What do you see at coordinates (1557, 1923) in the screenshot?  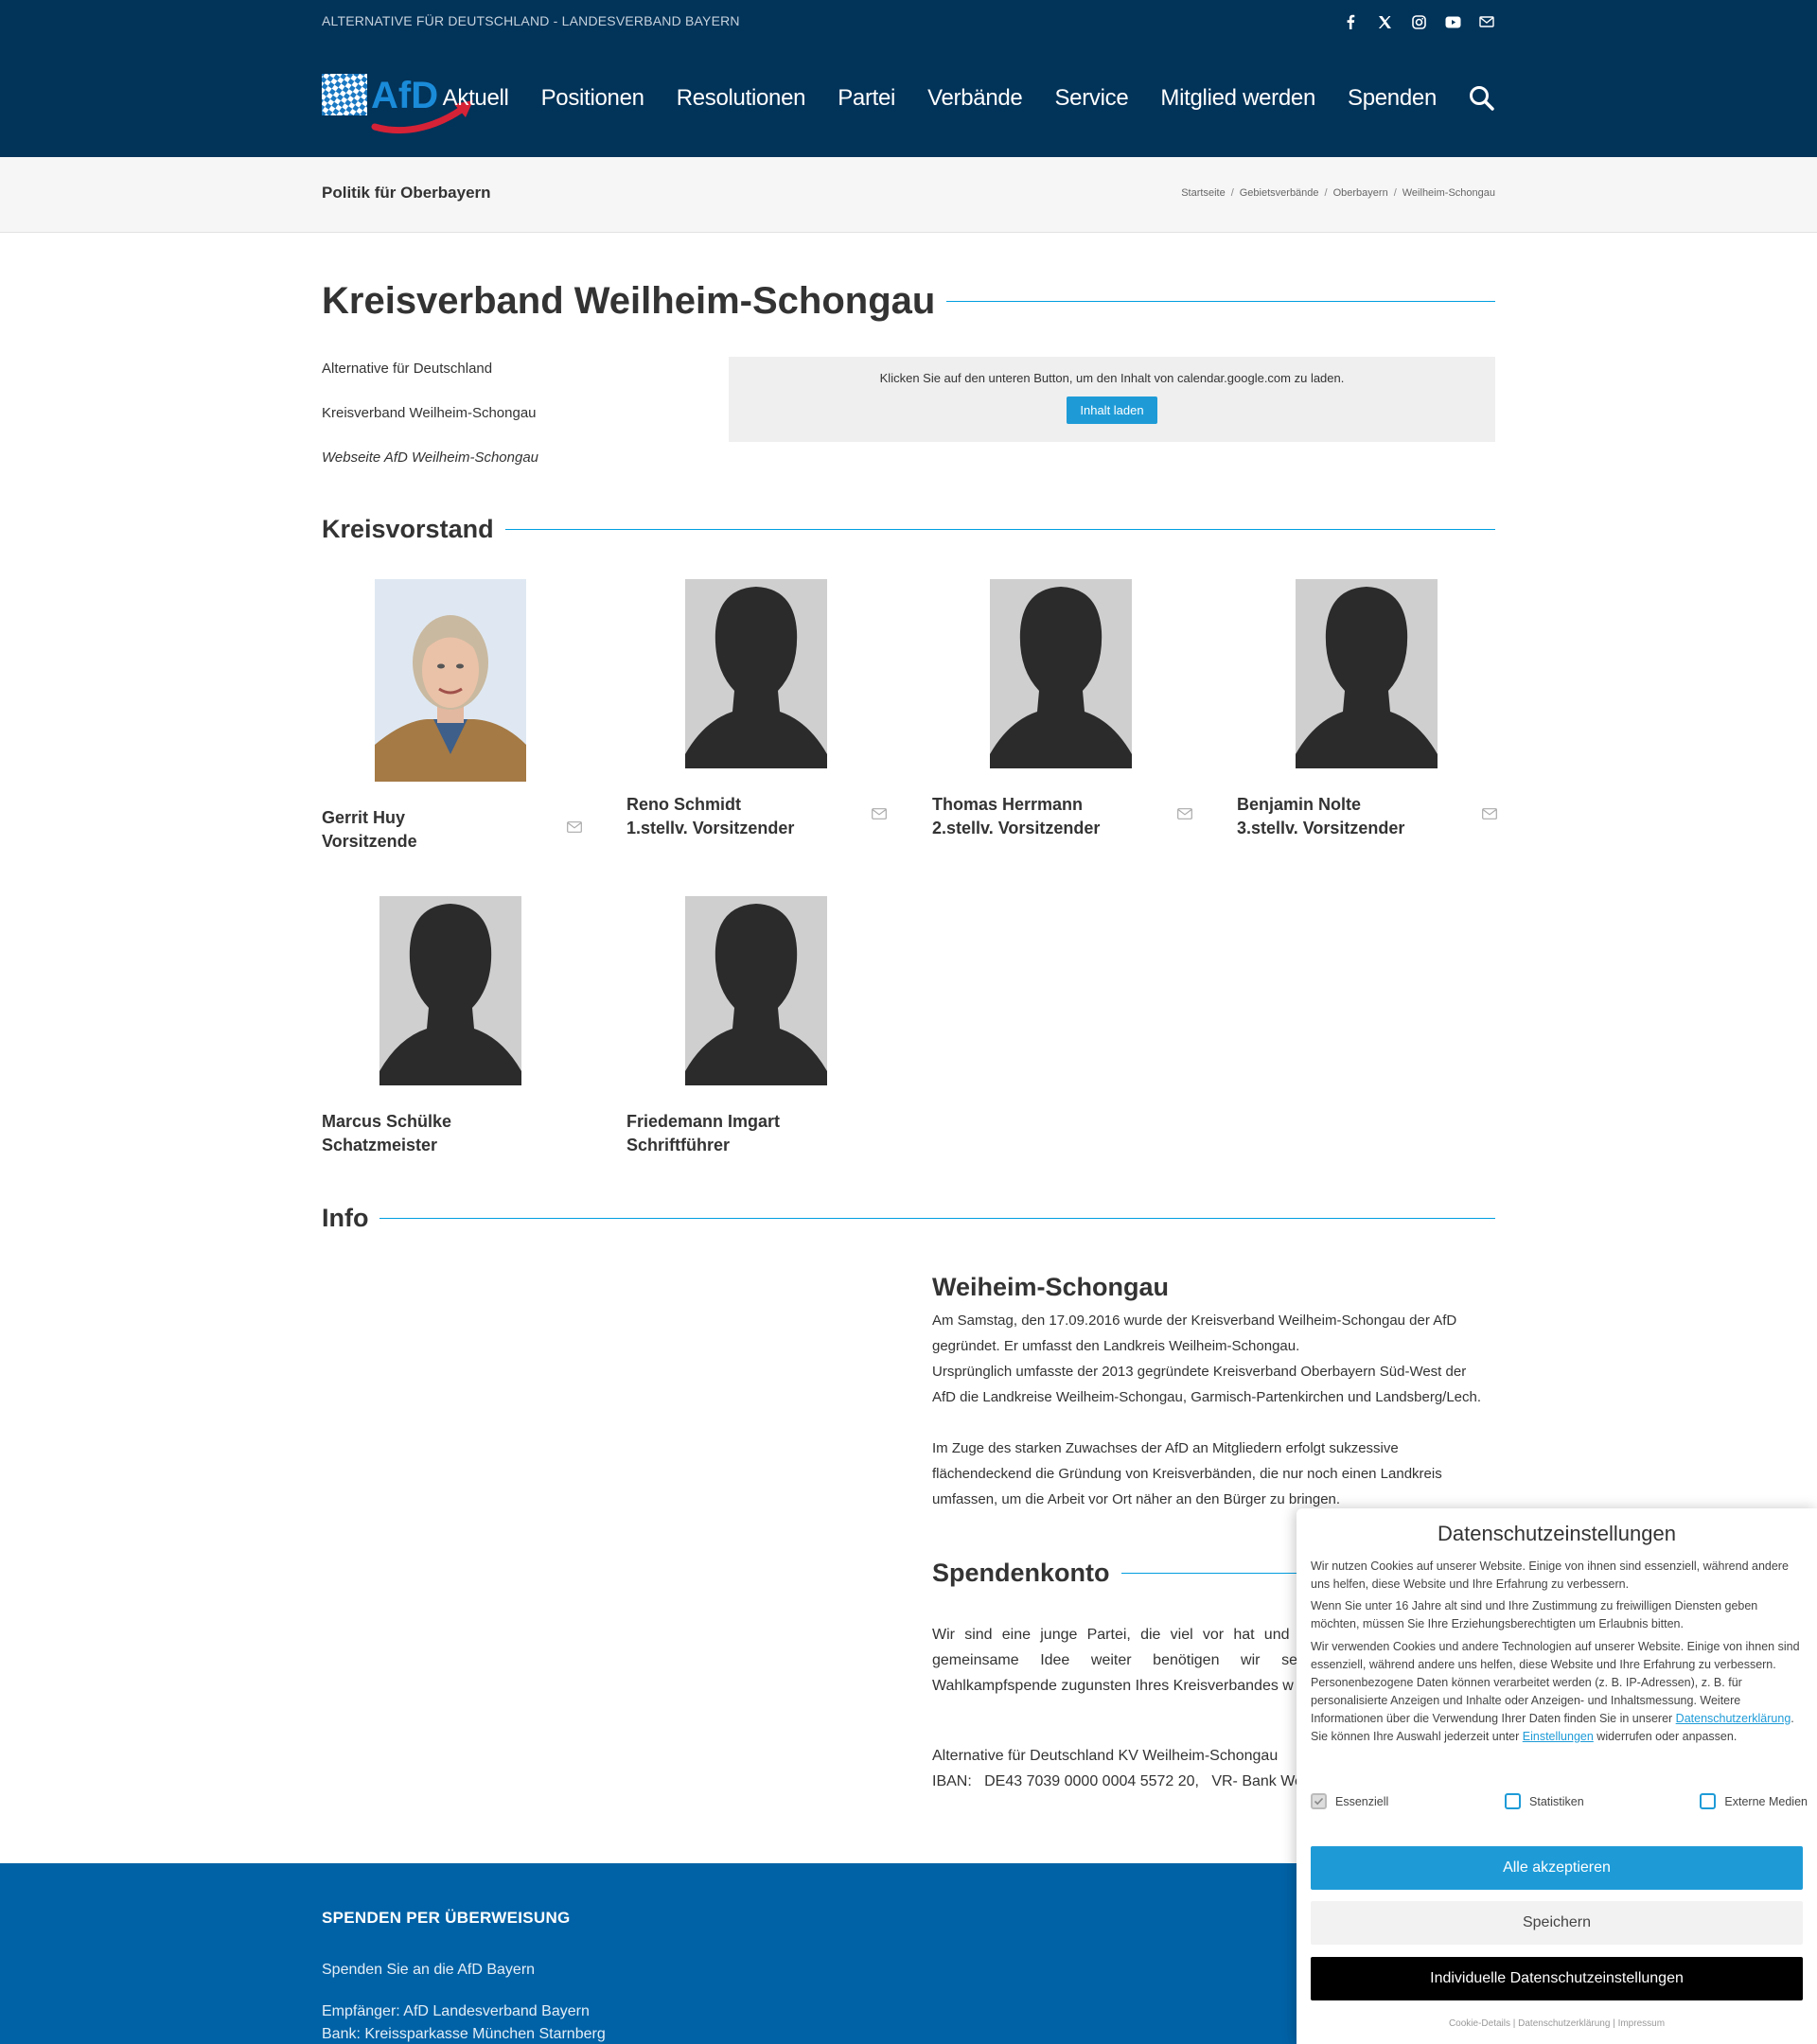 I see `save-button: Speichern` at bounding box center [1557, 1923].